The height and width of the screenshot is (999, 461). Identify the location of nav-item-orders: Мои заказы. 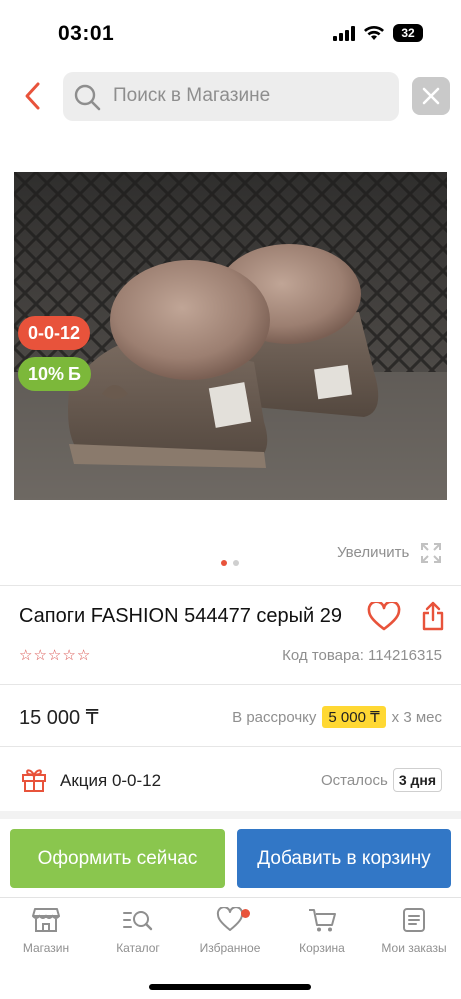
(414, 931).